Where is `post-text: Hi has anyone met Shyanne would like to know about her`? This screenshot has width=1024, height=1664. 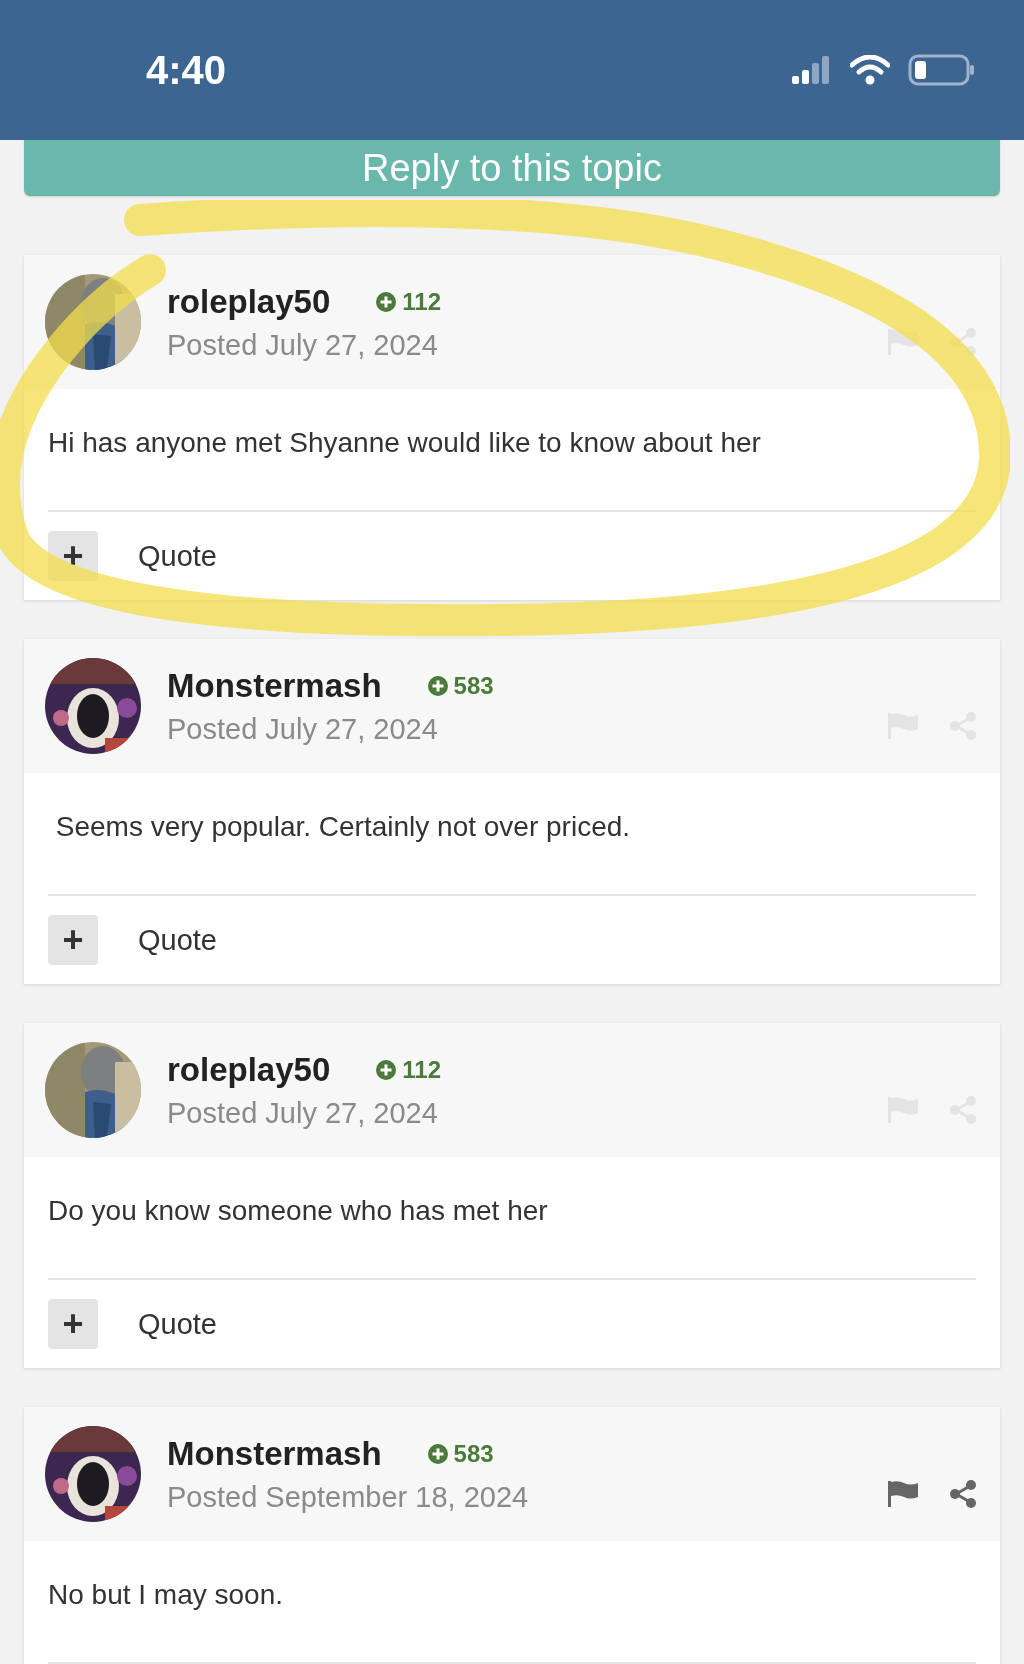 post-text: Hi has anyone met Shyanne would like to know about her is located at coordinates (405, 443).